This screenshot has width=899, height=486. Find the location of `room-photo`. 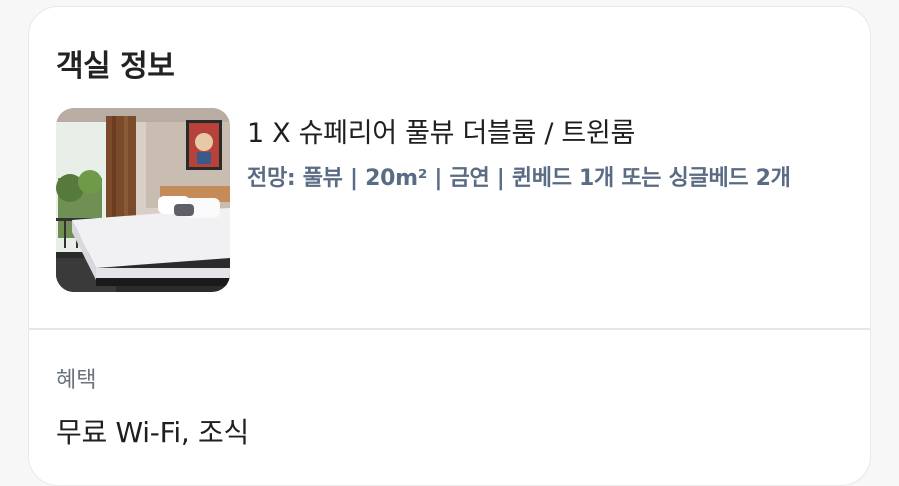

room-photo is located at coordinates (143, 200).